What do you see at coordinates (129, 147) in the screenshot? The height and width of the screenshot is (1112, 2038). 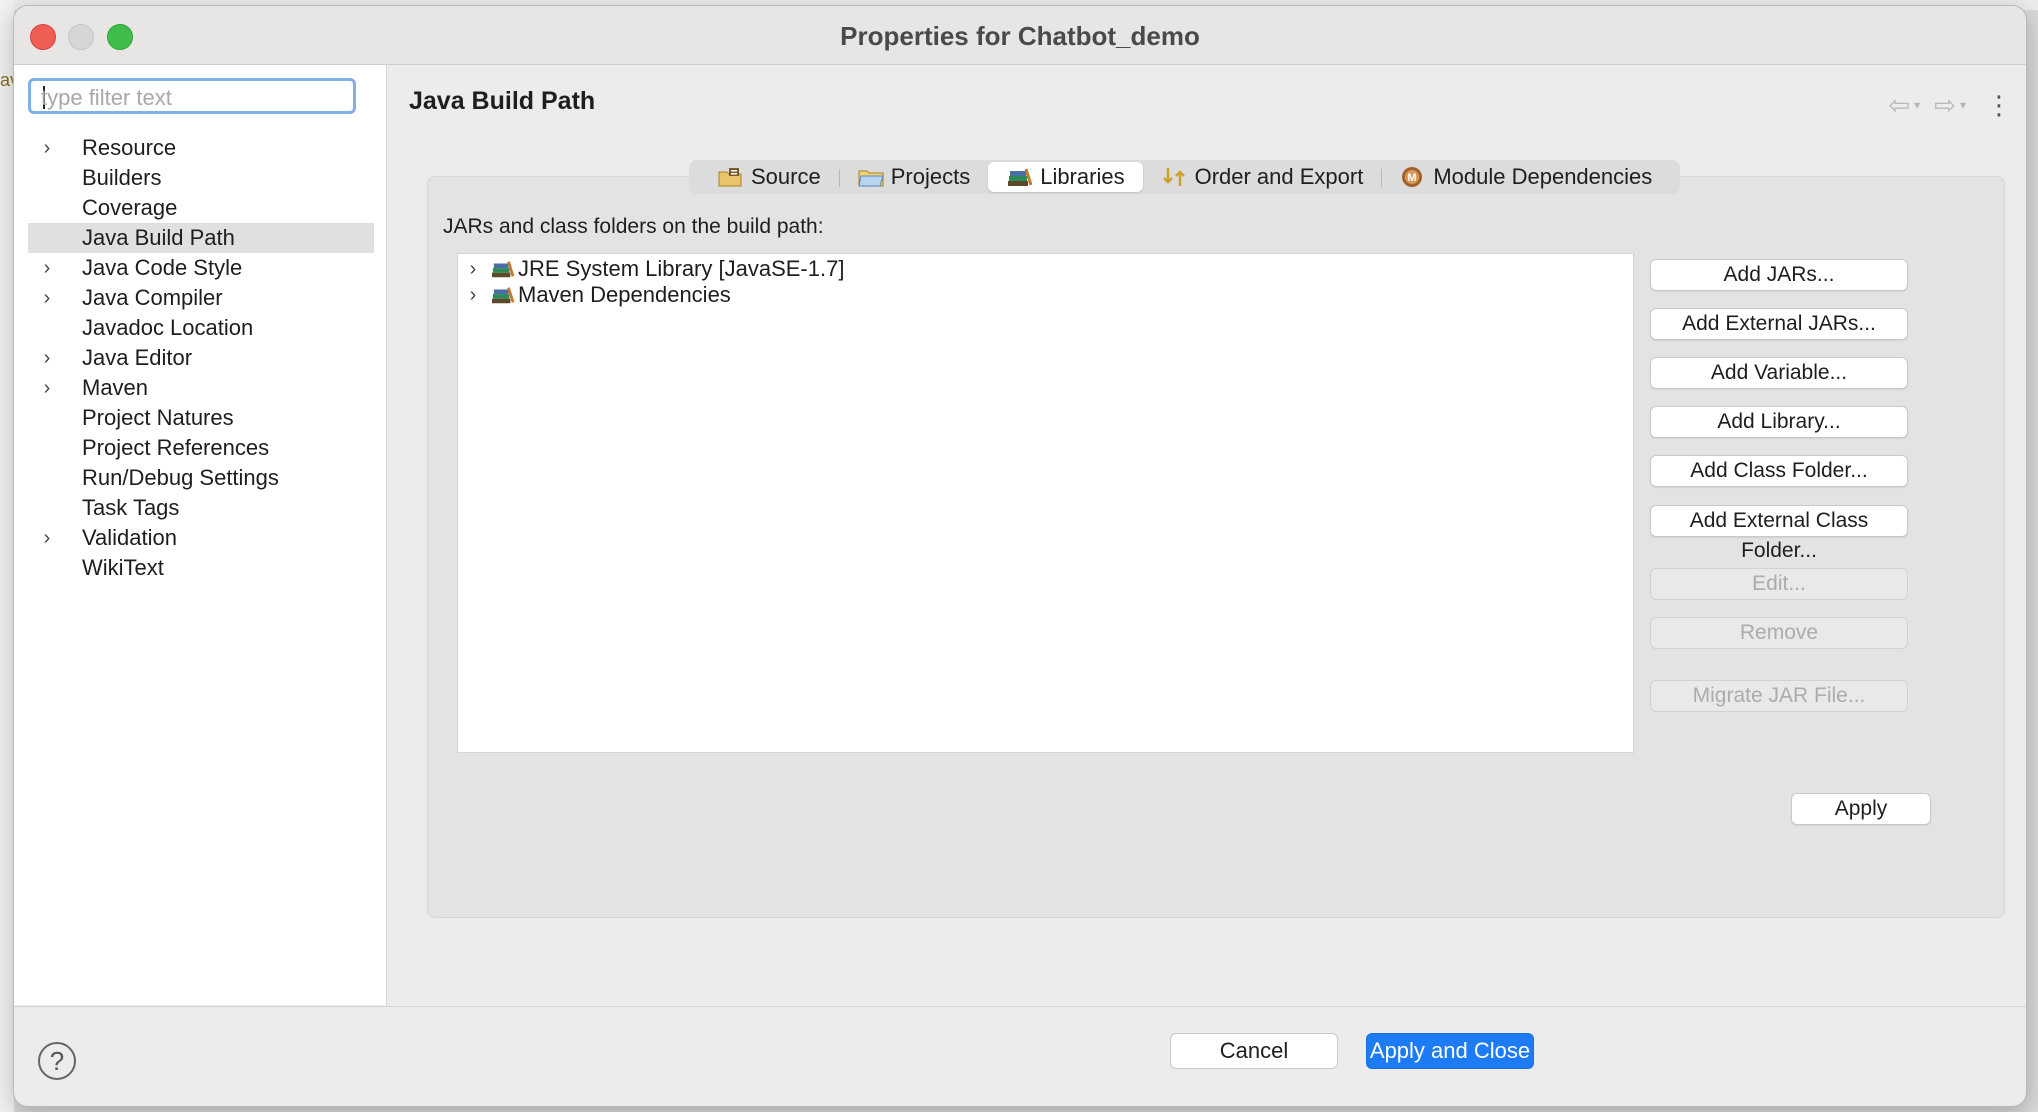 I see `sidebar-item-label: Resource` at bounding box center [129, 147].